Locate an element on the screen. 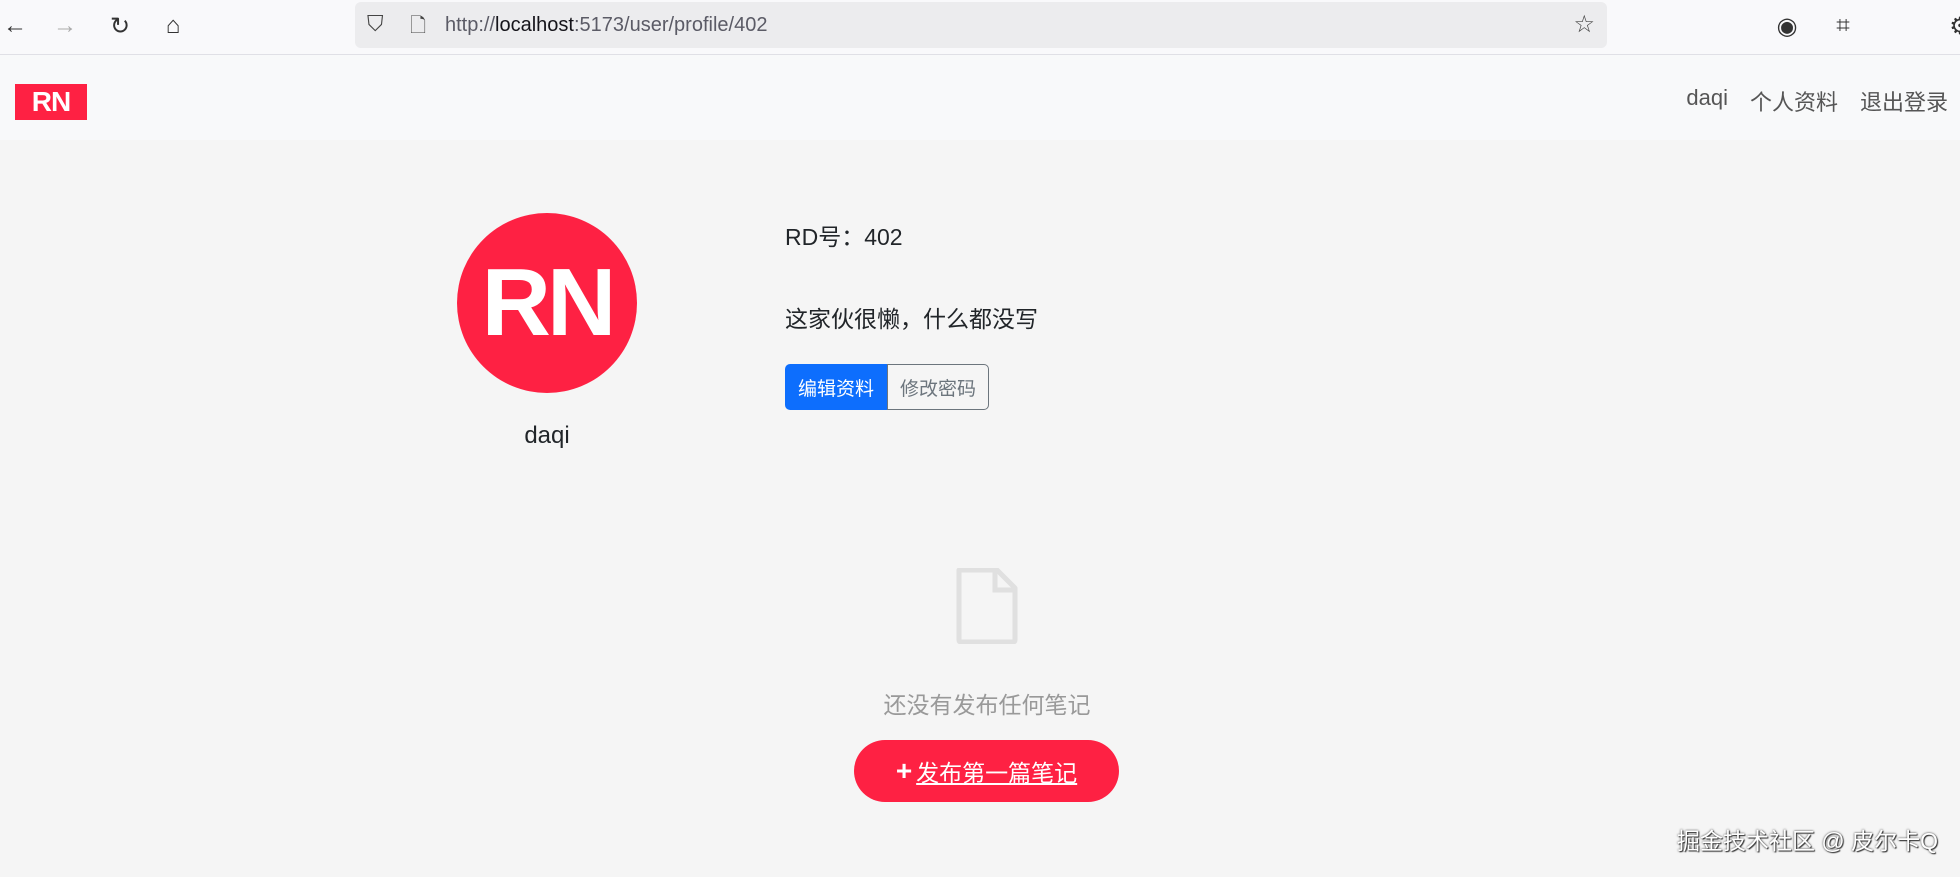  publish-label: 发布第一篇笔记 is located at coordinates (997, 773).